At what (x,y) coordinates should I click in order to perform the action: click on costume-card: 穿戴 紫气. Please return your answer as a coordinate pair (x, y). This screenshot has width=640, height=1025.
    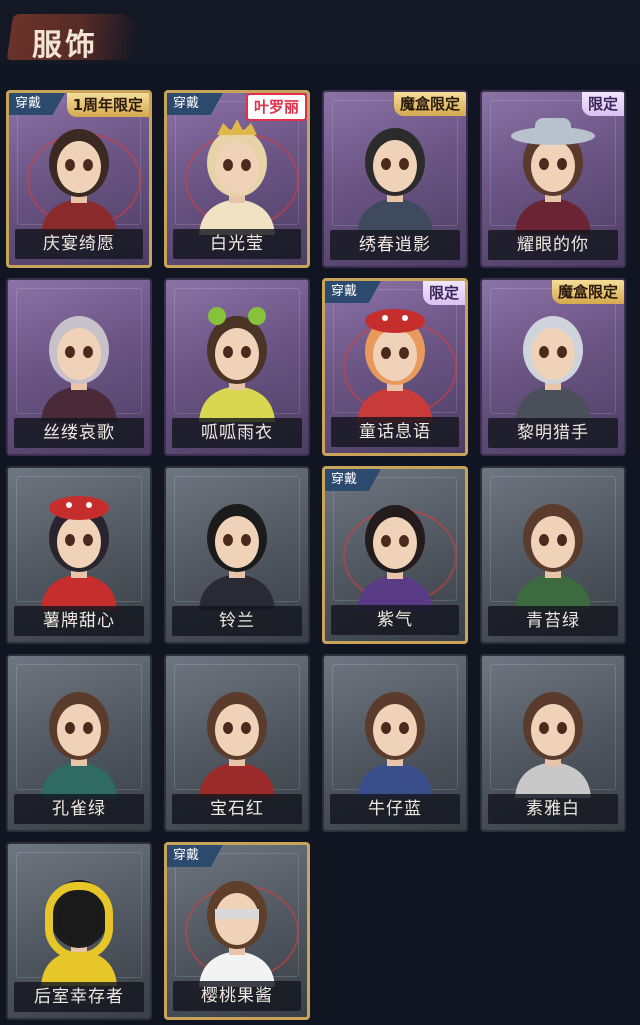
    Looking at the image, I should click on (395, 555).